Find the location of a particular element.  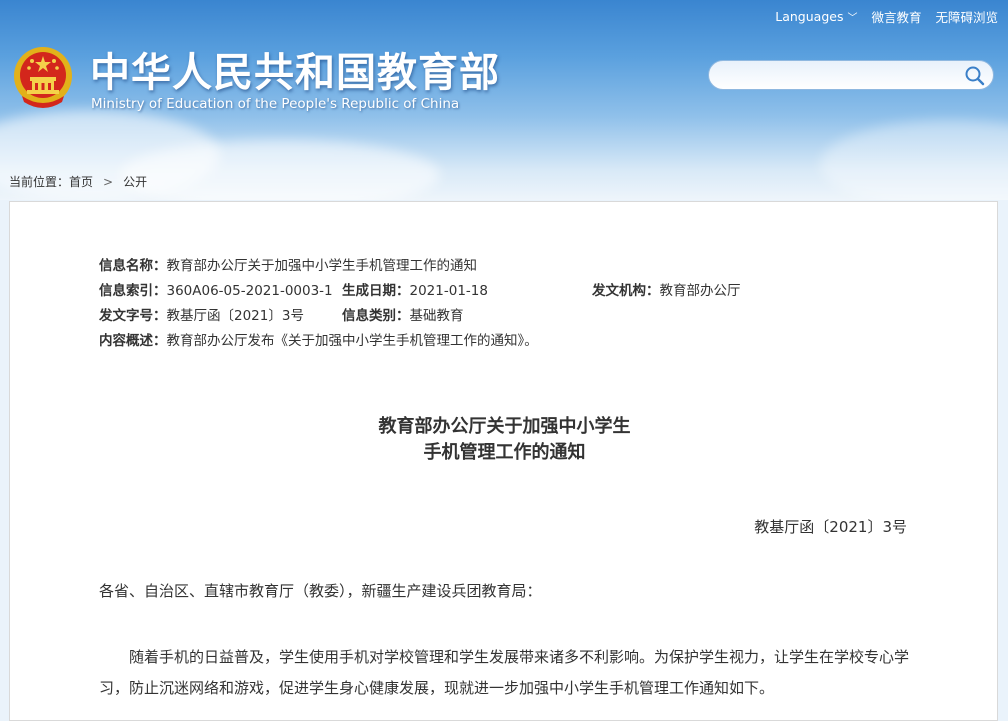

meta-row-summary: 内容概述：教育部办公厅发布《关于加强中小学生手机管理工作的通知》。 is located at coordinates (318, 341).